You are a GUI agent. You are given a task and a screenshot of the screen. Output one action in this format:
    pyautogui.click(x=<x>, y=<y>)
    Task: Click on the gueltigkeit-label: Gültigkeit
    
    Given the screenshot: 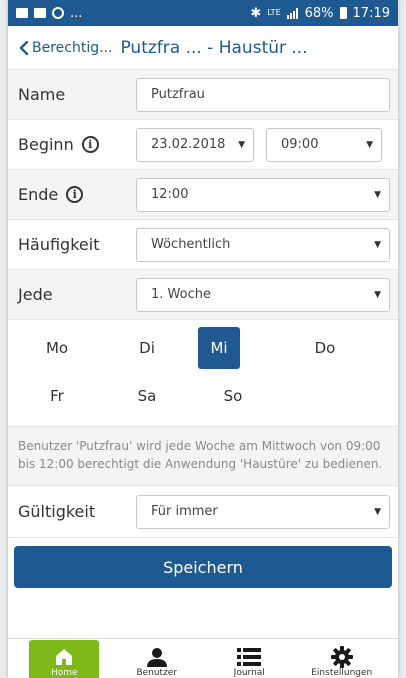 What is the action you would take?
    pyautogui.click(x=57, y=511)
    